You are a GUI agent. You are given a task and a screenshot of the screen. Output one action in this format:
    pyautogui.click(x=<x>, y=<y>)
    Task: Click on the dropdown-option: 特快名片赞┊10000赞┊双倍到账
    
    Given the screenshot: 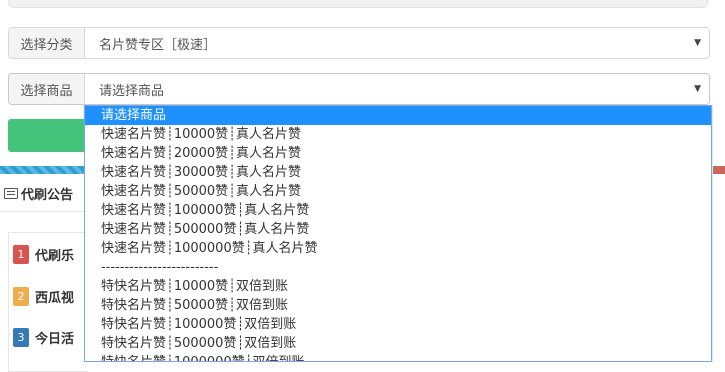 What is the action you would take?
    pyautogui.click(x=398, y=286)
    